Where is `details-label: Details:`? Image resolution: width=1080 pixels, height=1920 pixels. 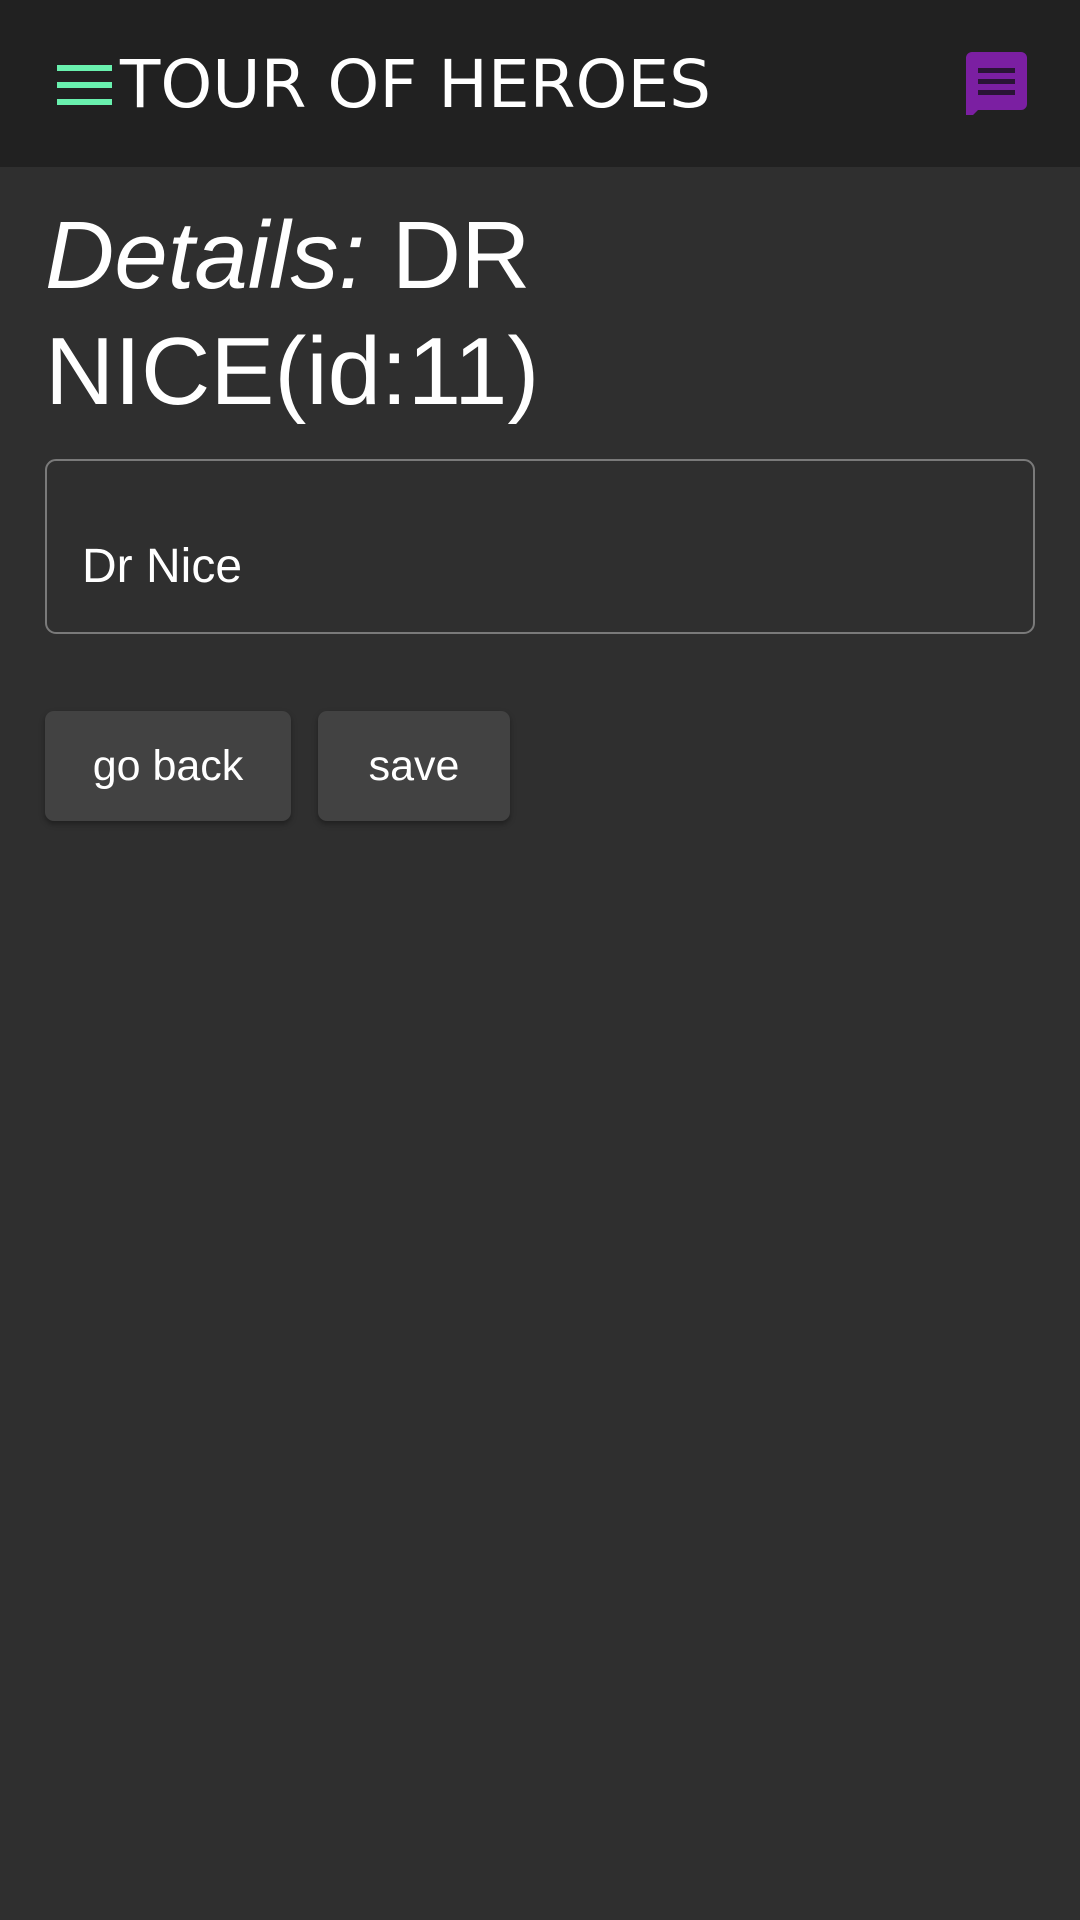
details-label: Details: is located at coordinates (205, 255).